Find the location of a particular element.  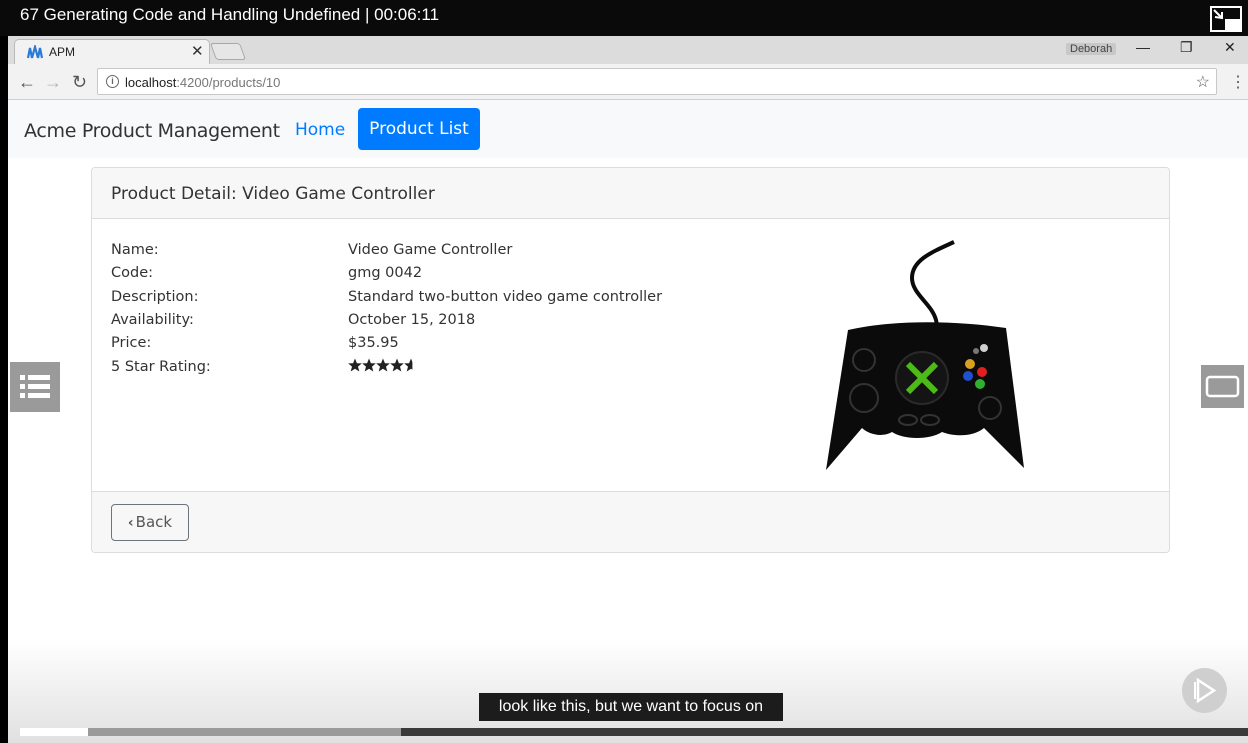

chevron-left-icon: ‹ is located at coordinates (130, 523).